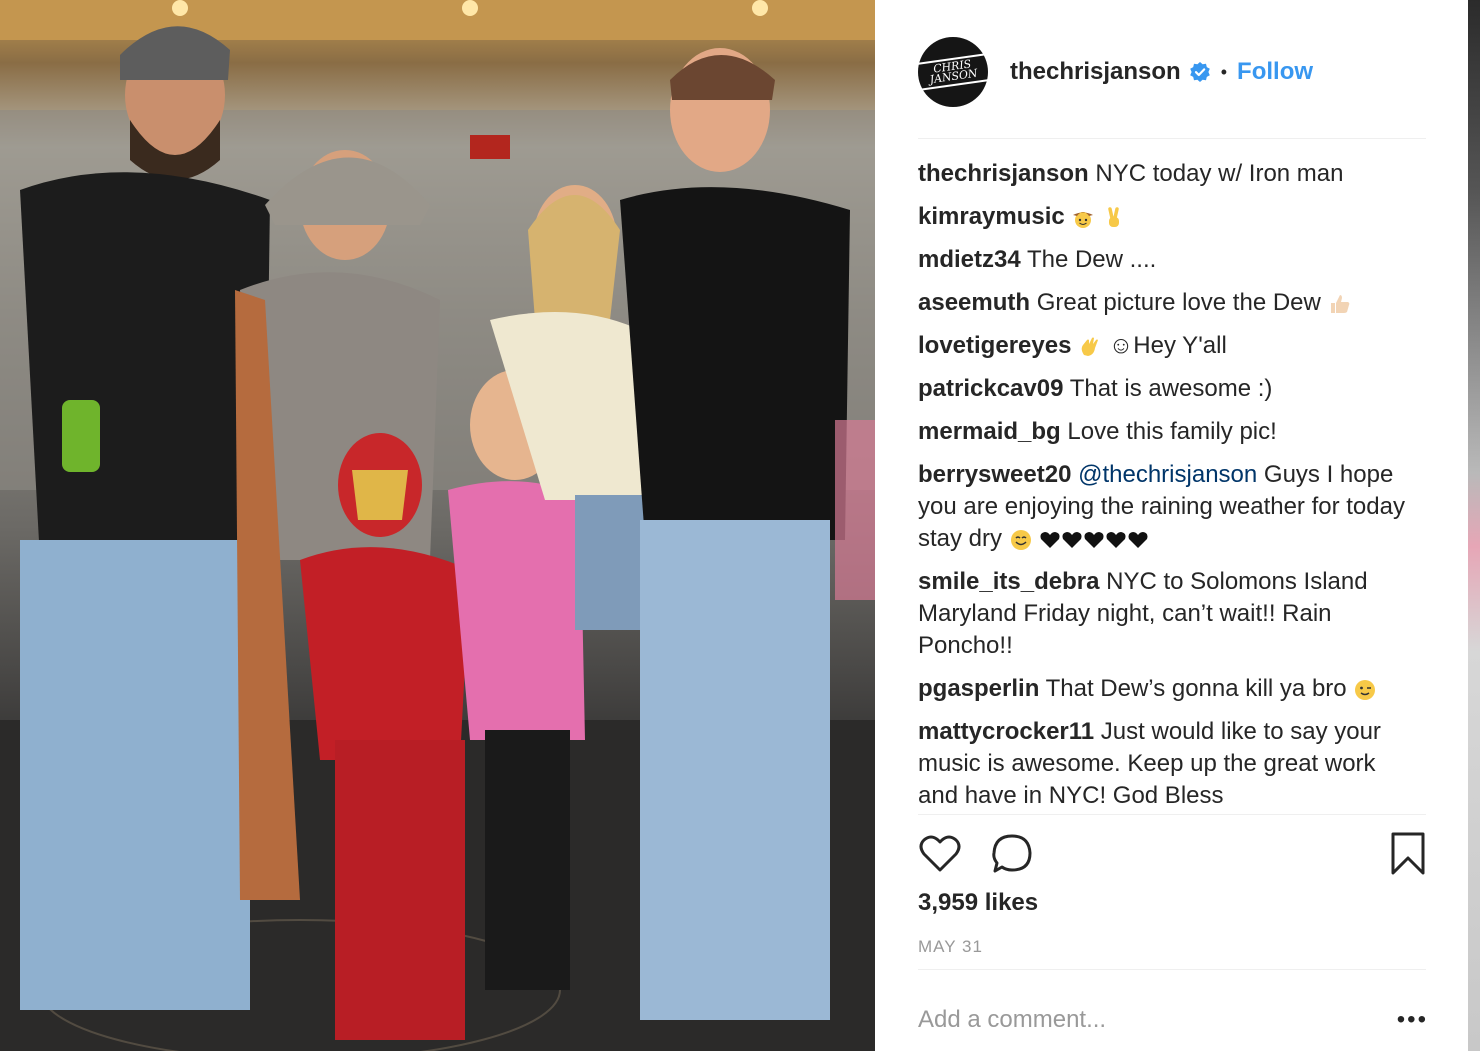  Describe the element at coordinates (1172, 969) in the screenshot. I see `footer-divider` at that location.